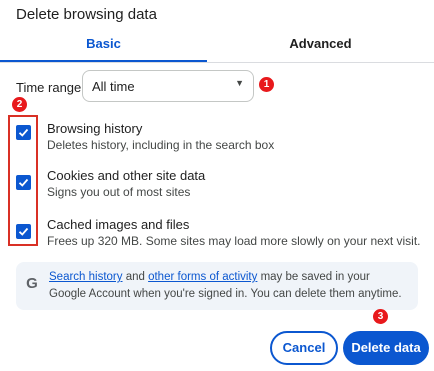 This screenshot has height=371, width=434. Describe the element at coordinates (126, 175) in the screenshot. I see `cookies-title: Cookies and other site data` at that location.